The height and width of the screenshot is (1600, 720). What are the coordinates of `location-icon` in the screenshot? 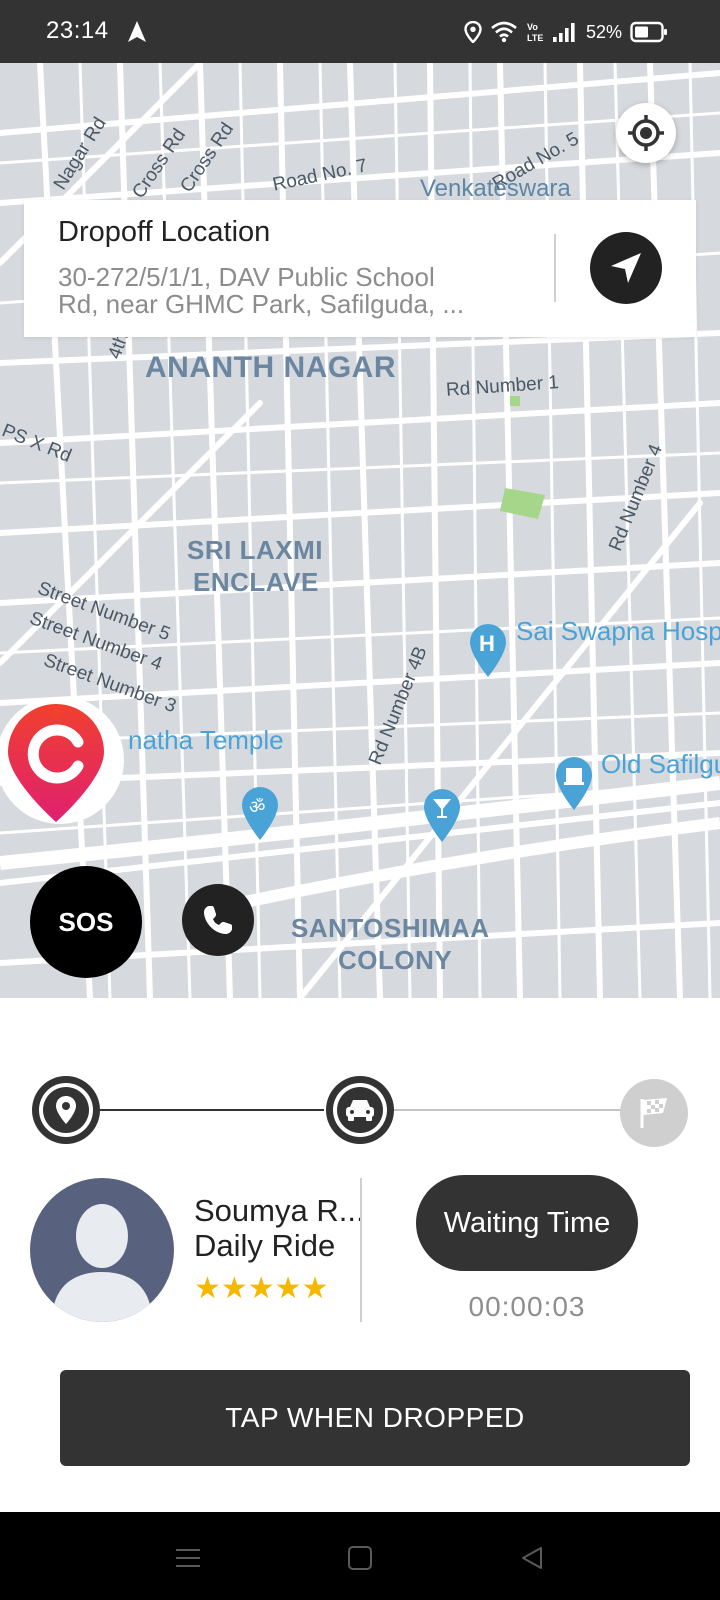 It's located at (473, 32).